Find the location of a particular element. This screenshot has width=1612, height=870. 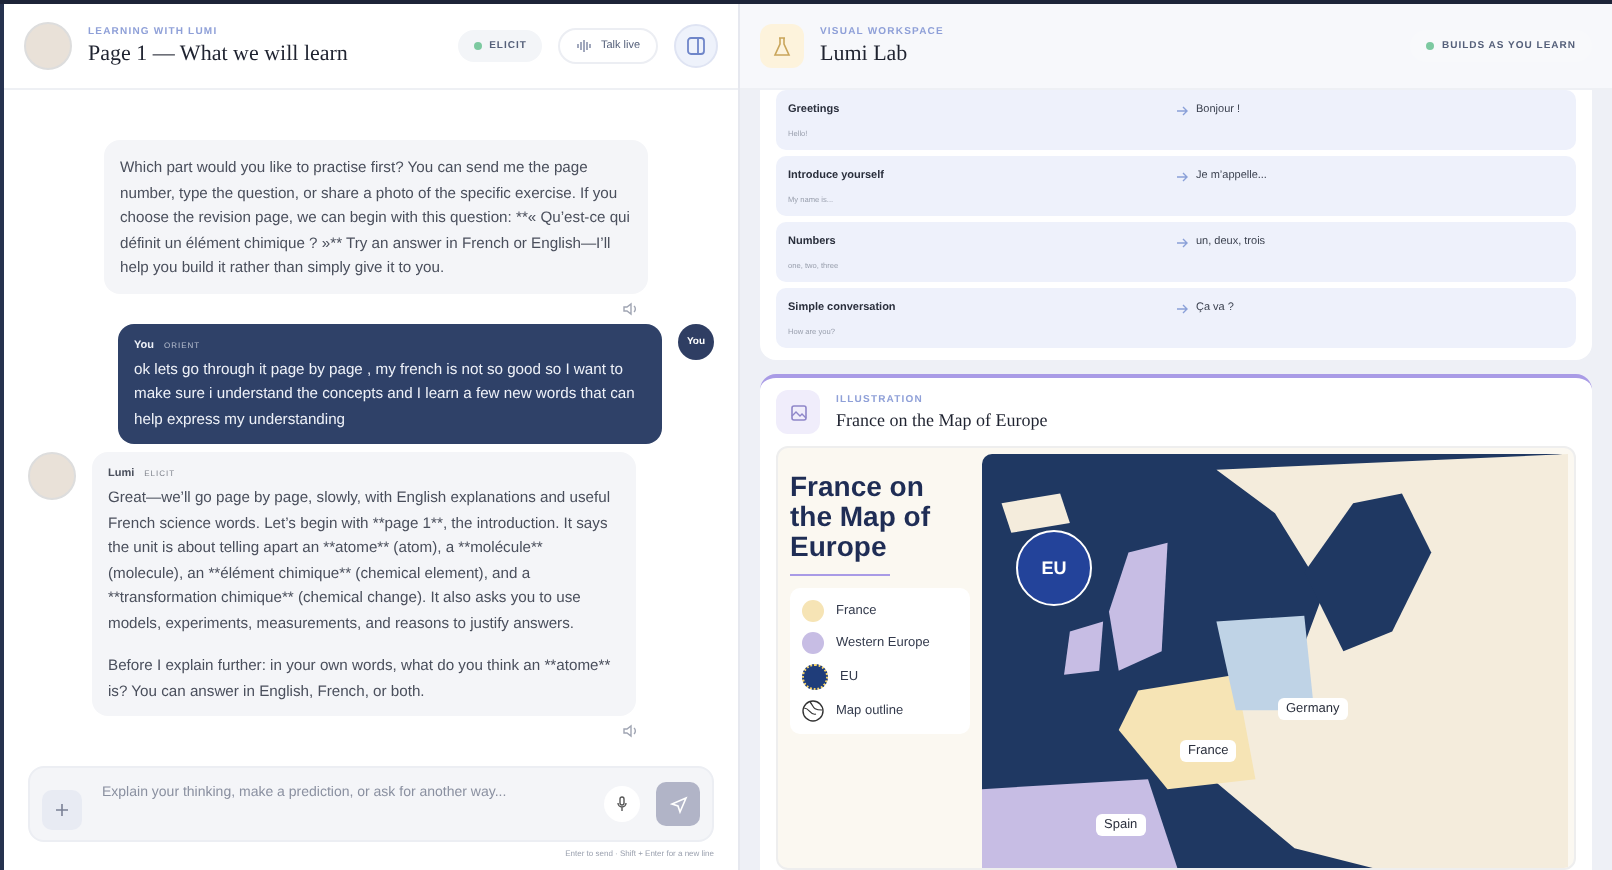

sidebar-panel-icon is located at coordinates (696, 46).